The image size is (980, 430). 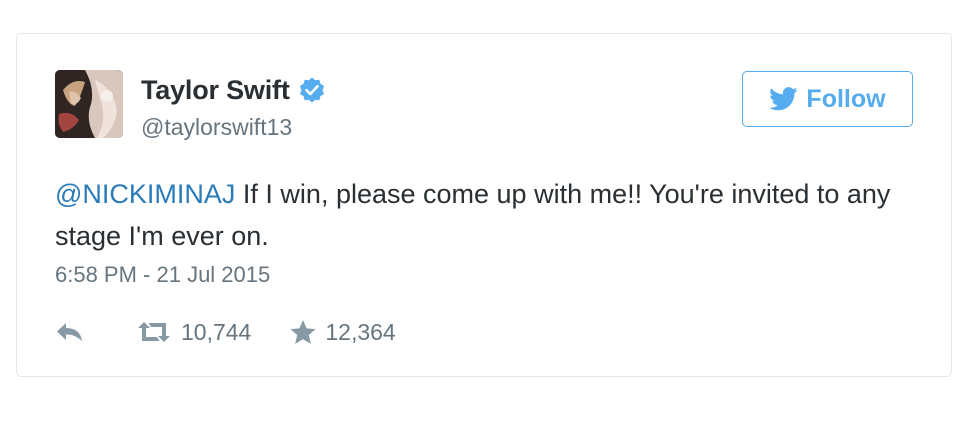 I want to click on star-icon, so click(x=303, y=331).